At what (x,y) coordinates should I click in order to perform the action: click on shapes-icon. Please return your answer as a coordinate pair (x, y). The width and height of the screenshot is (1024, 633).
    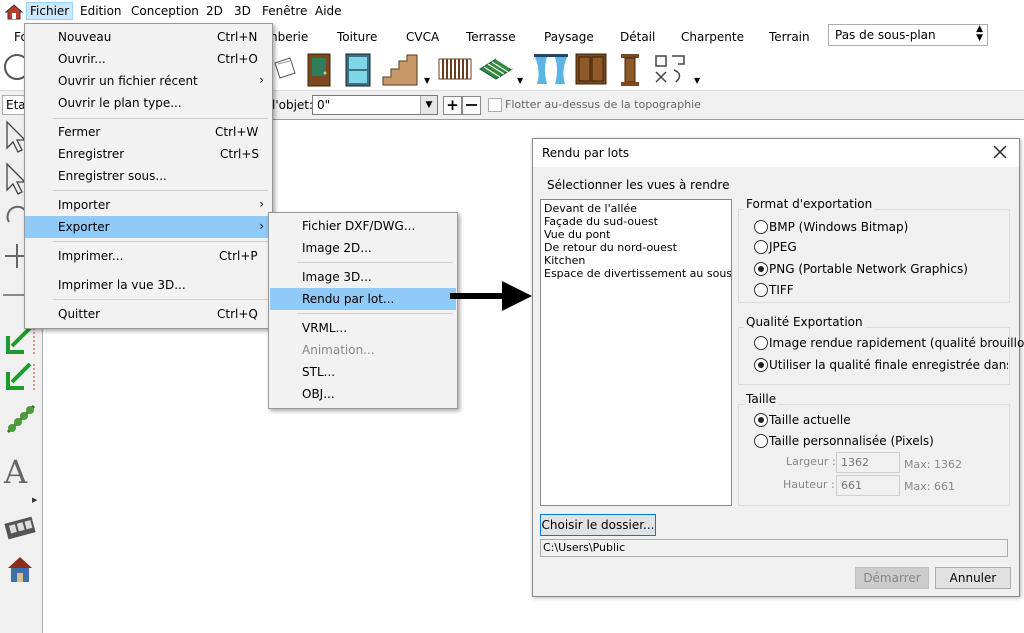
    Looking at the image, I should click on (670, 70).